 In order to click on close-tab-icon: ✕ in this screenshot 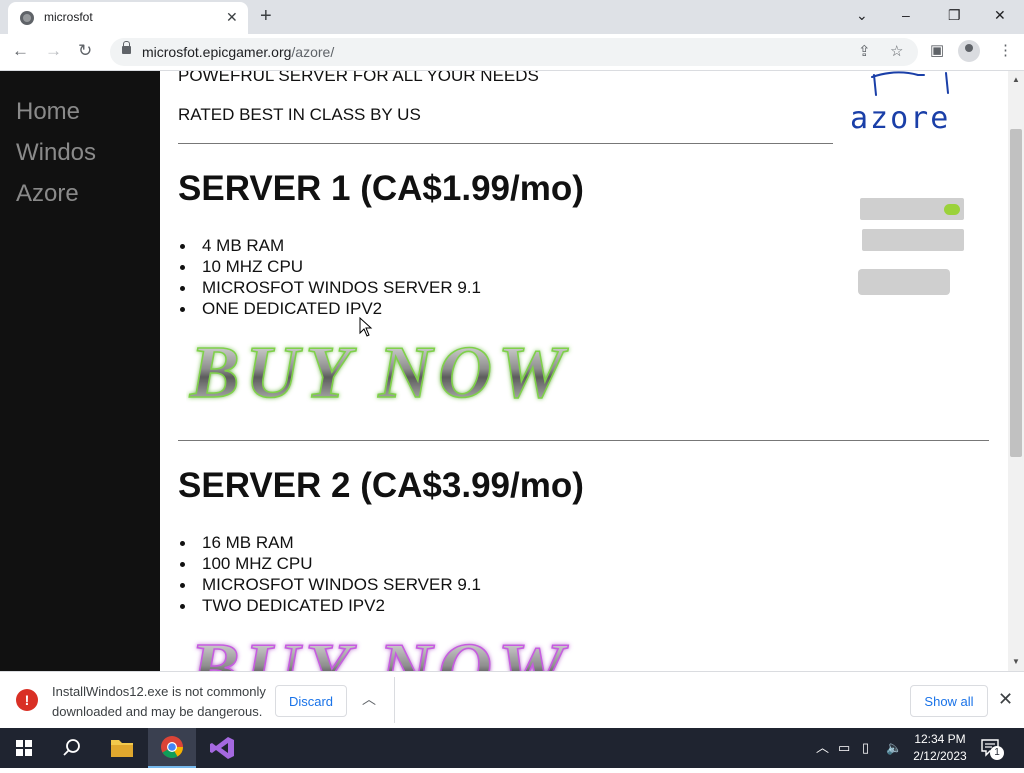, I will do `click(232, 17)`.